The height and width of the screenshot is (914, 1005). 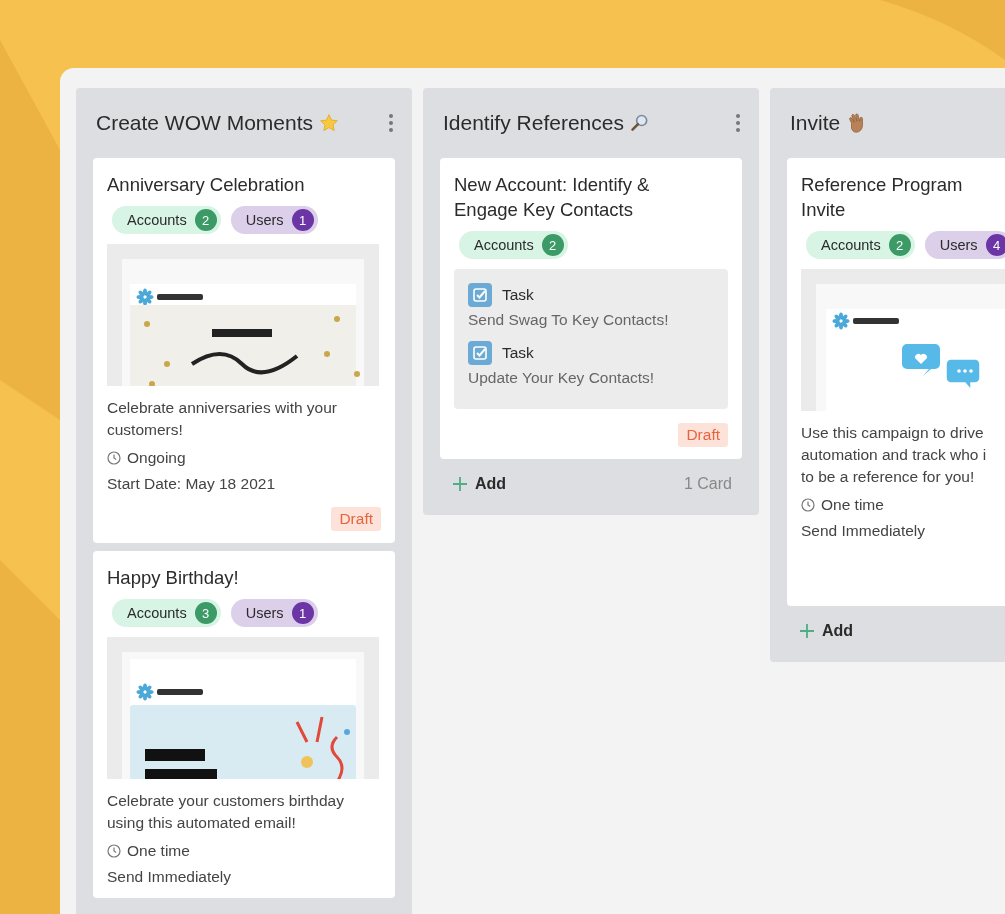 What do you see at coordinates (591, 308) in the screenshot?
I see `campaign-card: New Account: Identify & Engage Key Contacts Accounts 2 Task Send Swag To Key Contacts! Task Update Your Key Contacts! Draft` at bounding box center [591, 308].